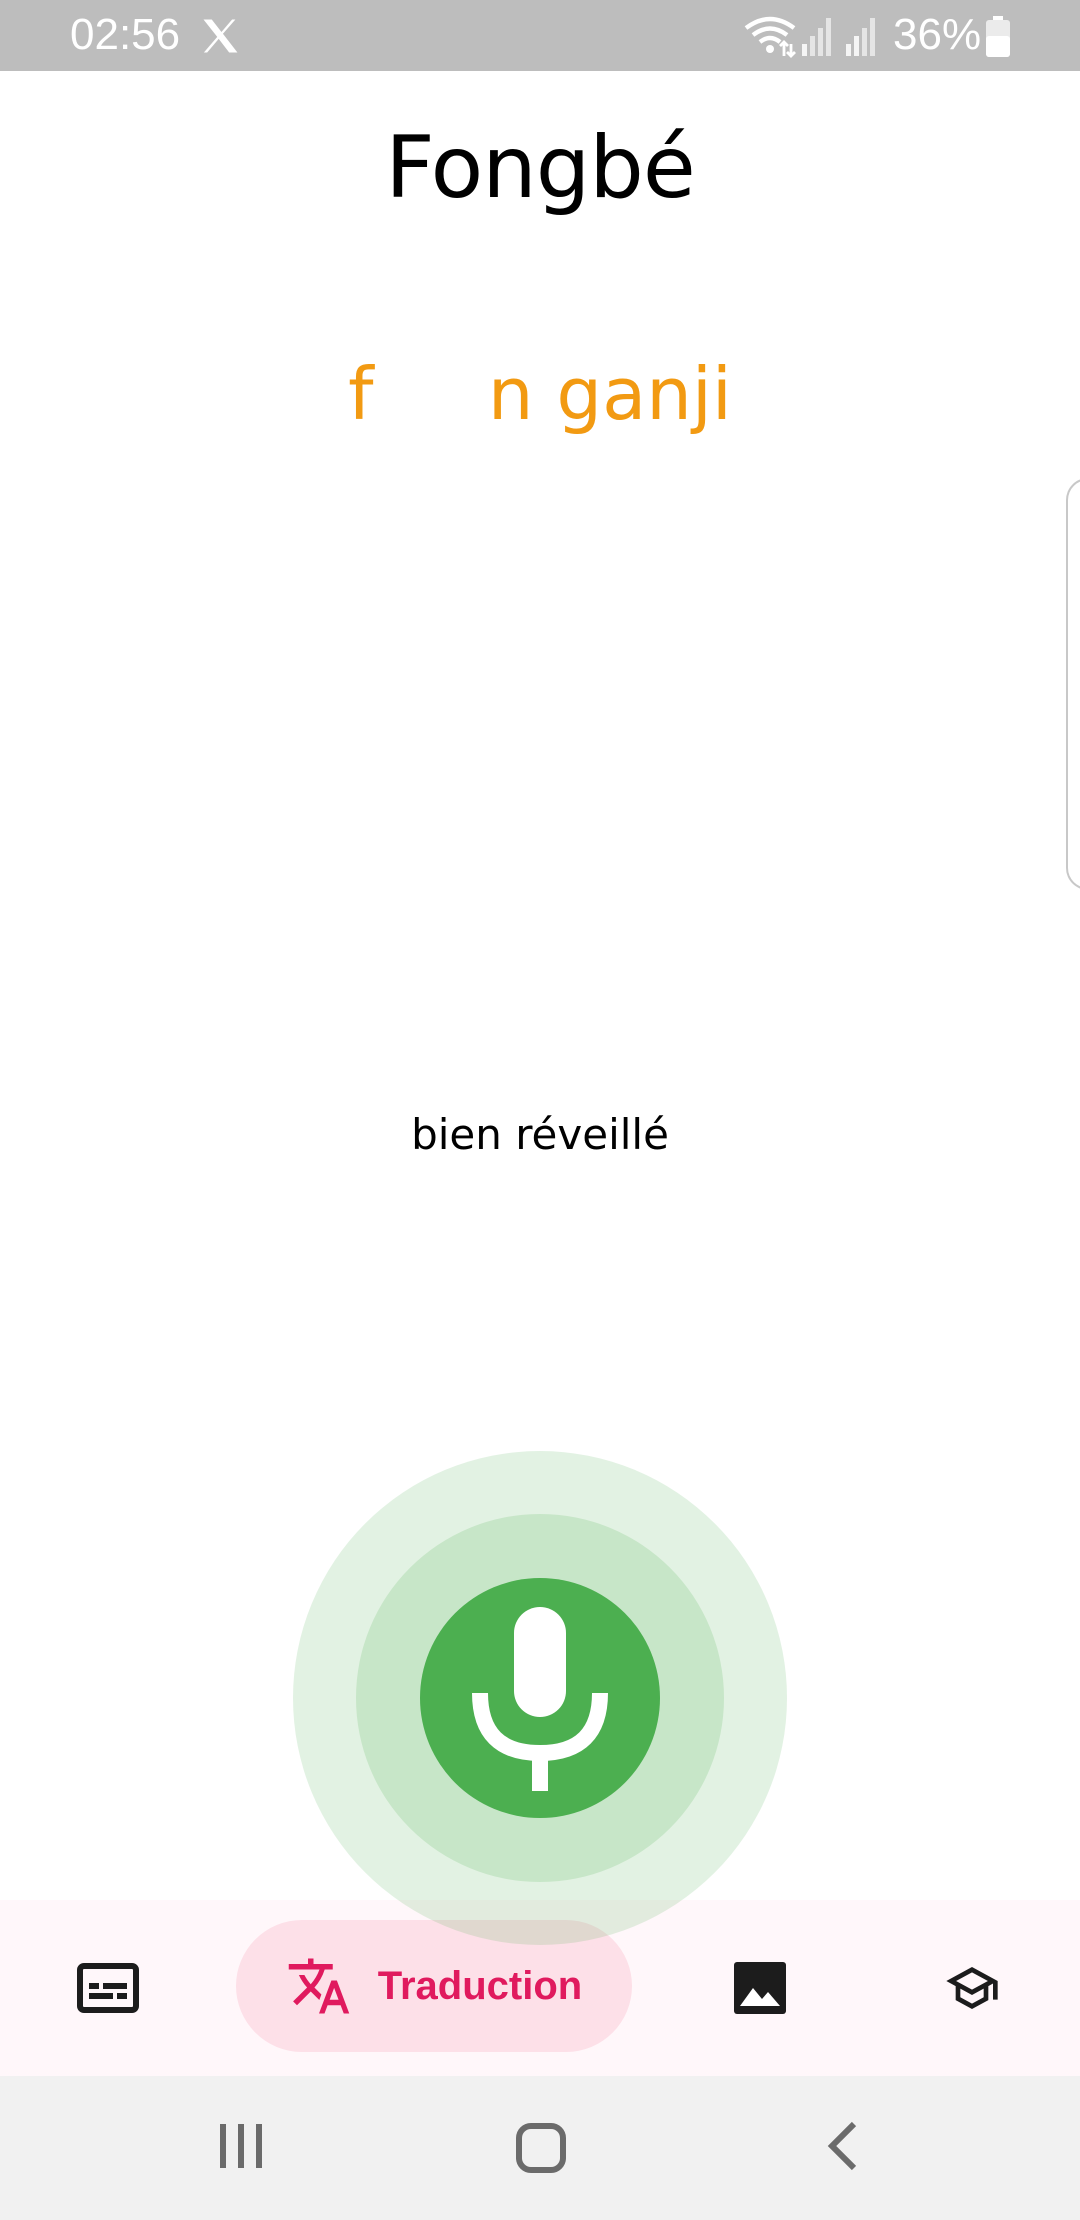 This screenshot has height=2220, width=1080. Describe the element at coordinates (998, 36) in the screenshot. I see `battery-icon` at that location.